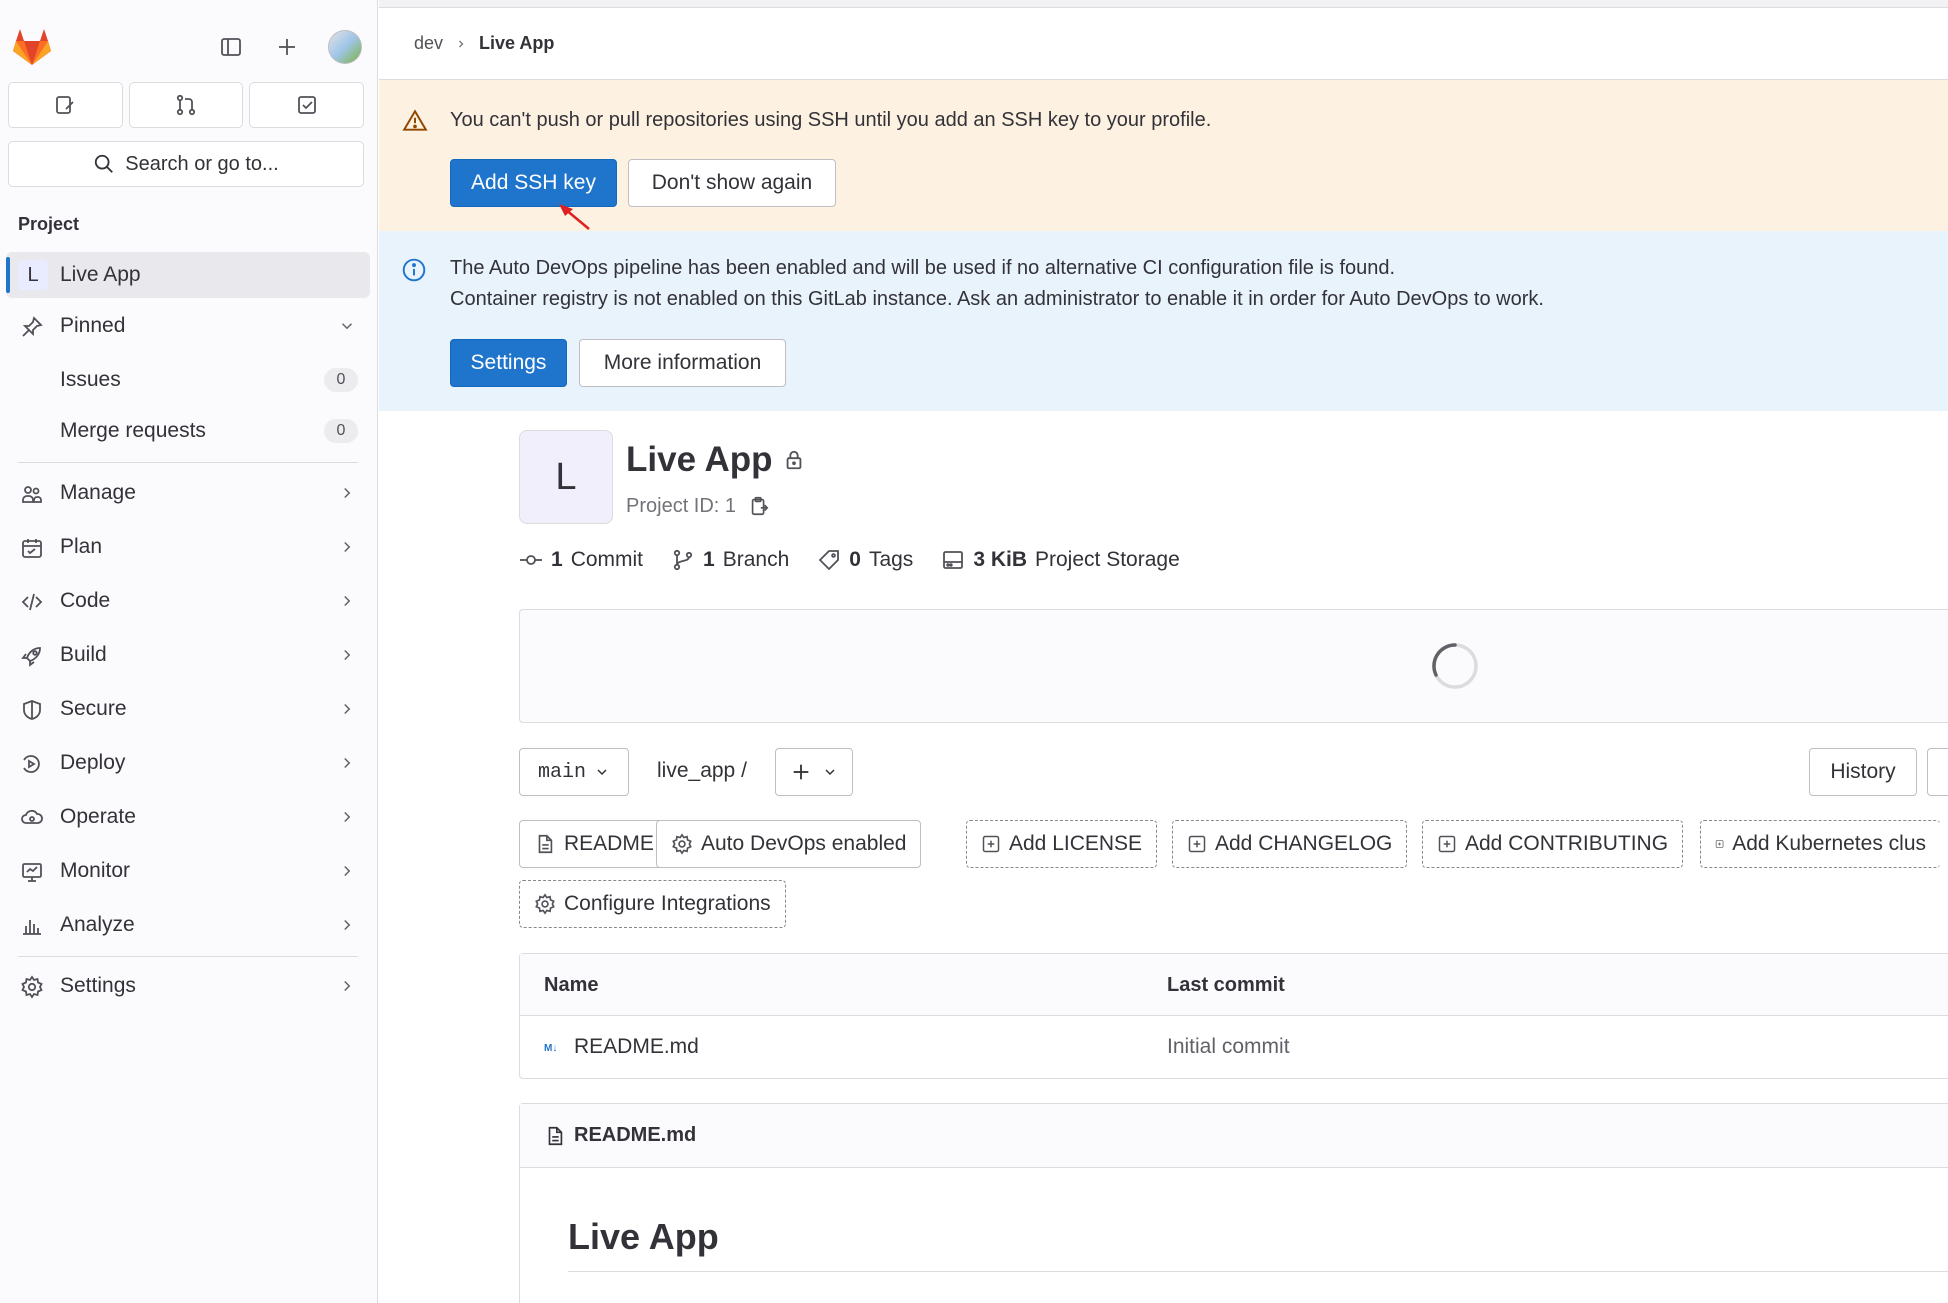 Image resolution: width=1948 pixels, height=1303 pixels. I want to click on search-icon, so click(104, 163).